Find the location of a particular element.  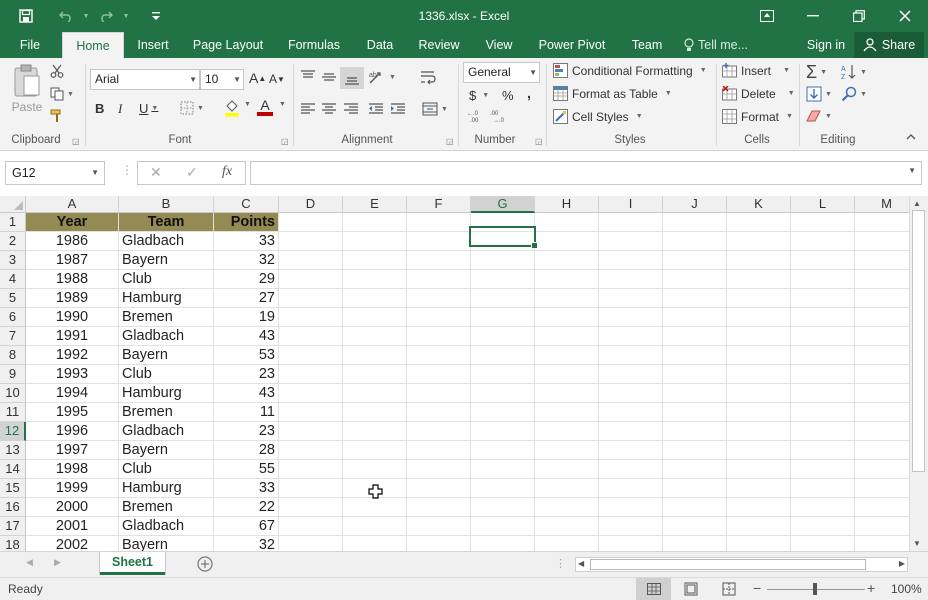

cell-year: 1998 is located at coordinates (72, 469).